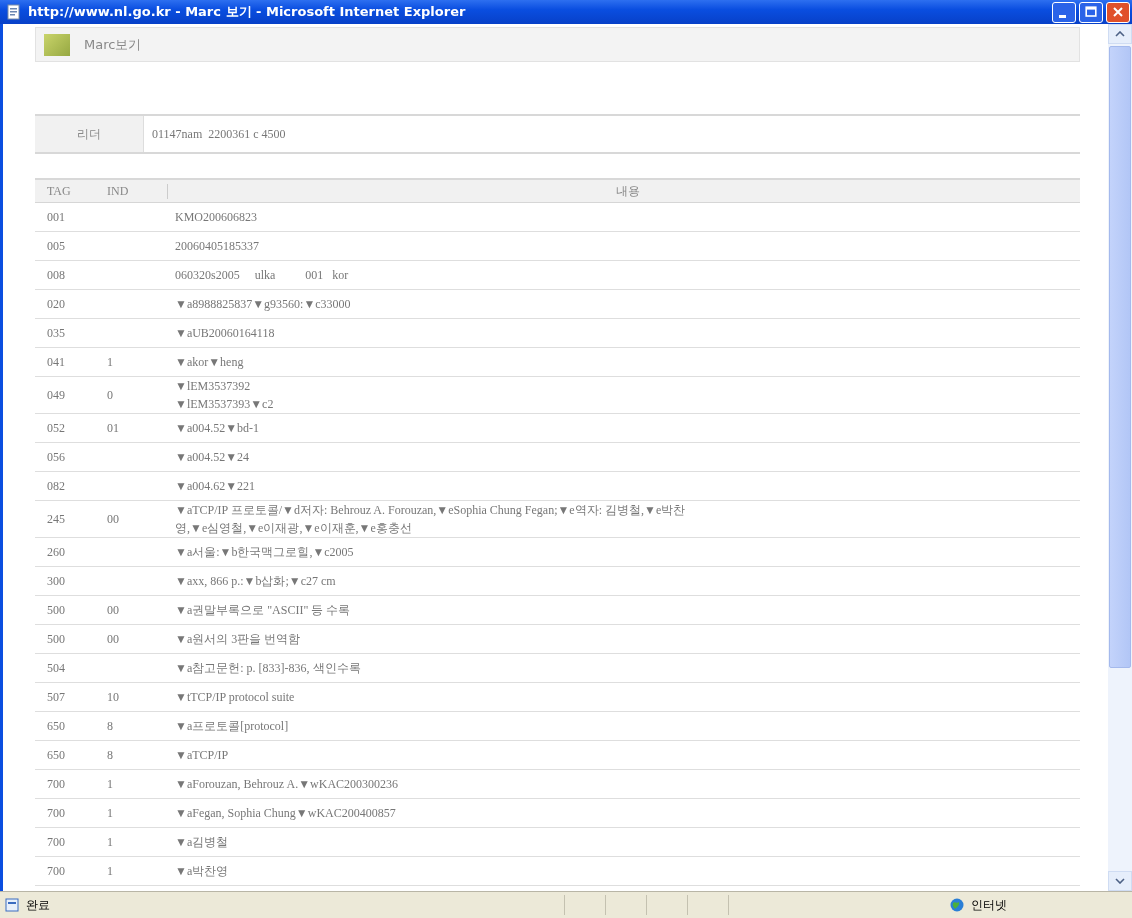  I want to click on table-cell-text: 008, so click(56, 275).